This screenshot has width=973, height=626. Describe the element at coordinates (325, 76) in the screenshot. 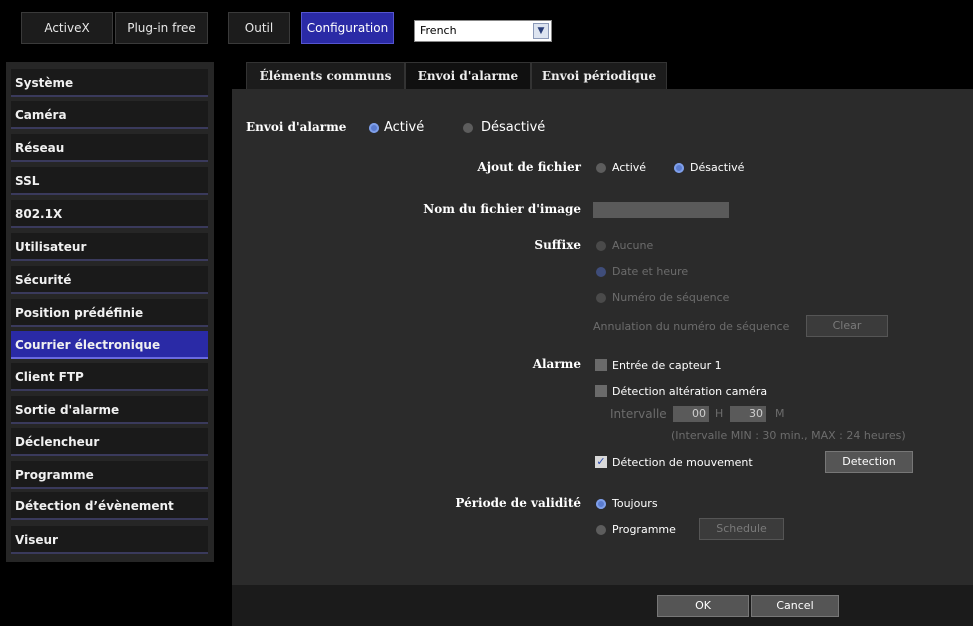

I see `tab-elements-communs: Éléments communs` at that location.